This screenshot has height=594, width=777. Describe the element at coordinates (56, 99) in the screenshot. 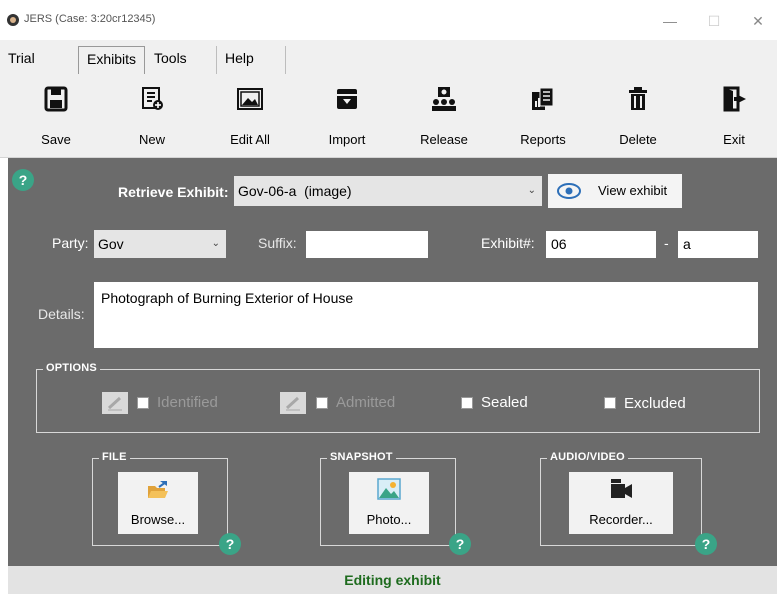

I see `save-icon` at that location.